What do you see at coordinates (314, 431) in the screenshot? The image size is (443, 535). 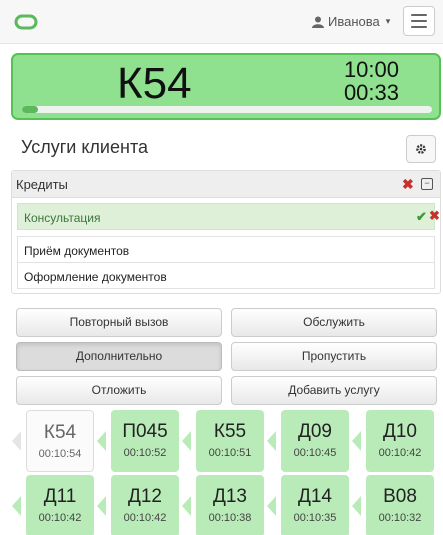 I see `queue-ticket-code: Д09` at bounding box center [314, 431].